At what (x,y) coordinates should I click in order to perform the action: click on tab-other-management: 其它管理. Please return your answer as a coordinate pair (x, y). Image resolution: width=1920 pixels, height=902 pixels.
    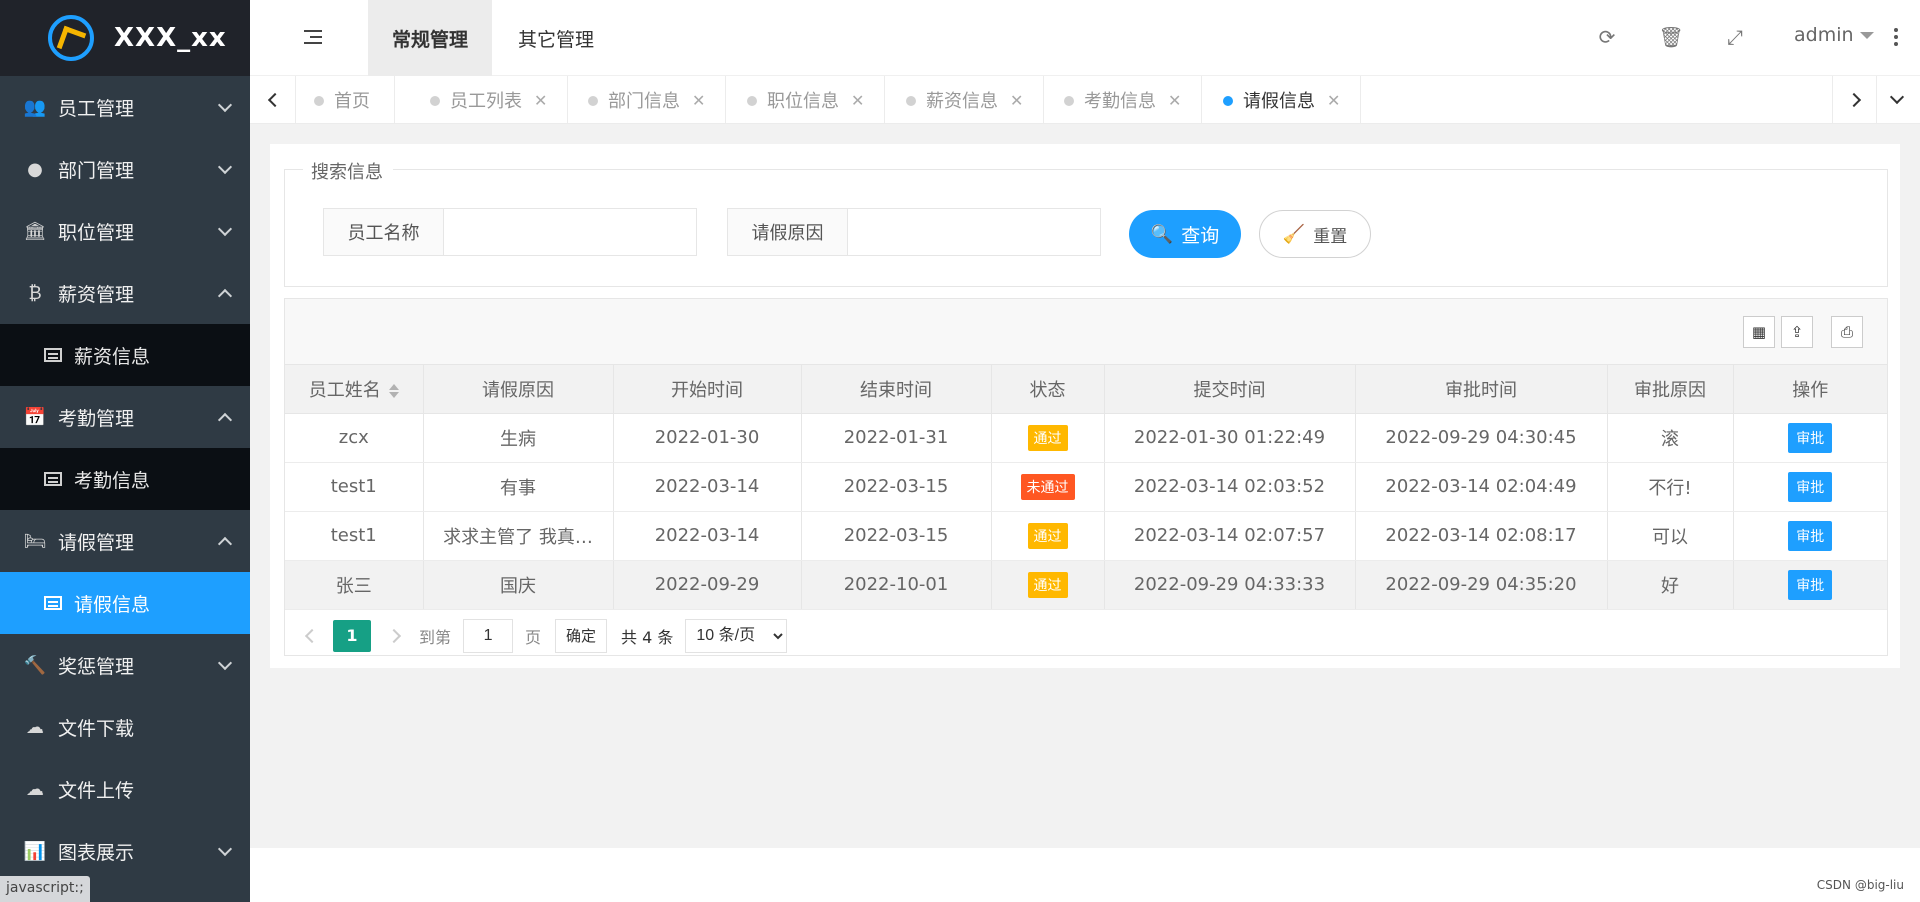
    Looking at the image, I should click on (556, 38).